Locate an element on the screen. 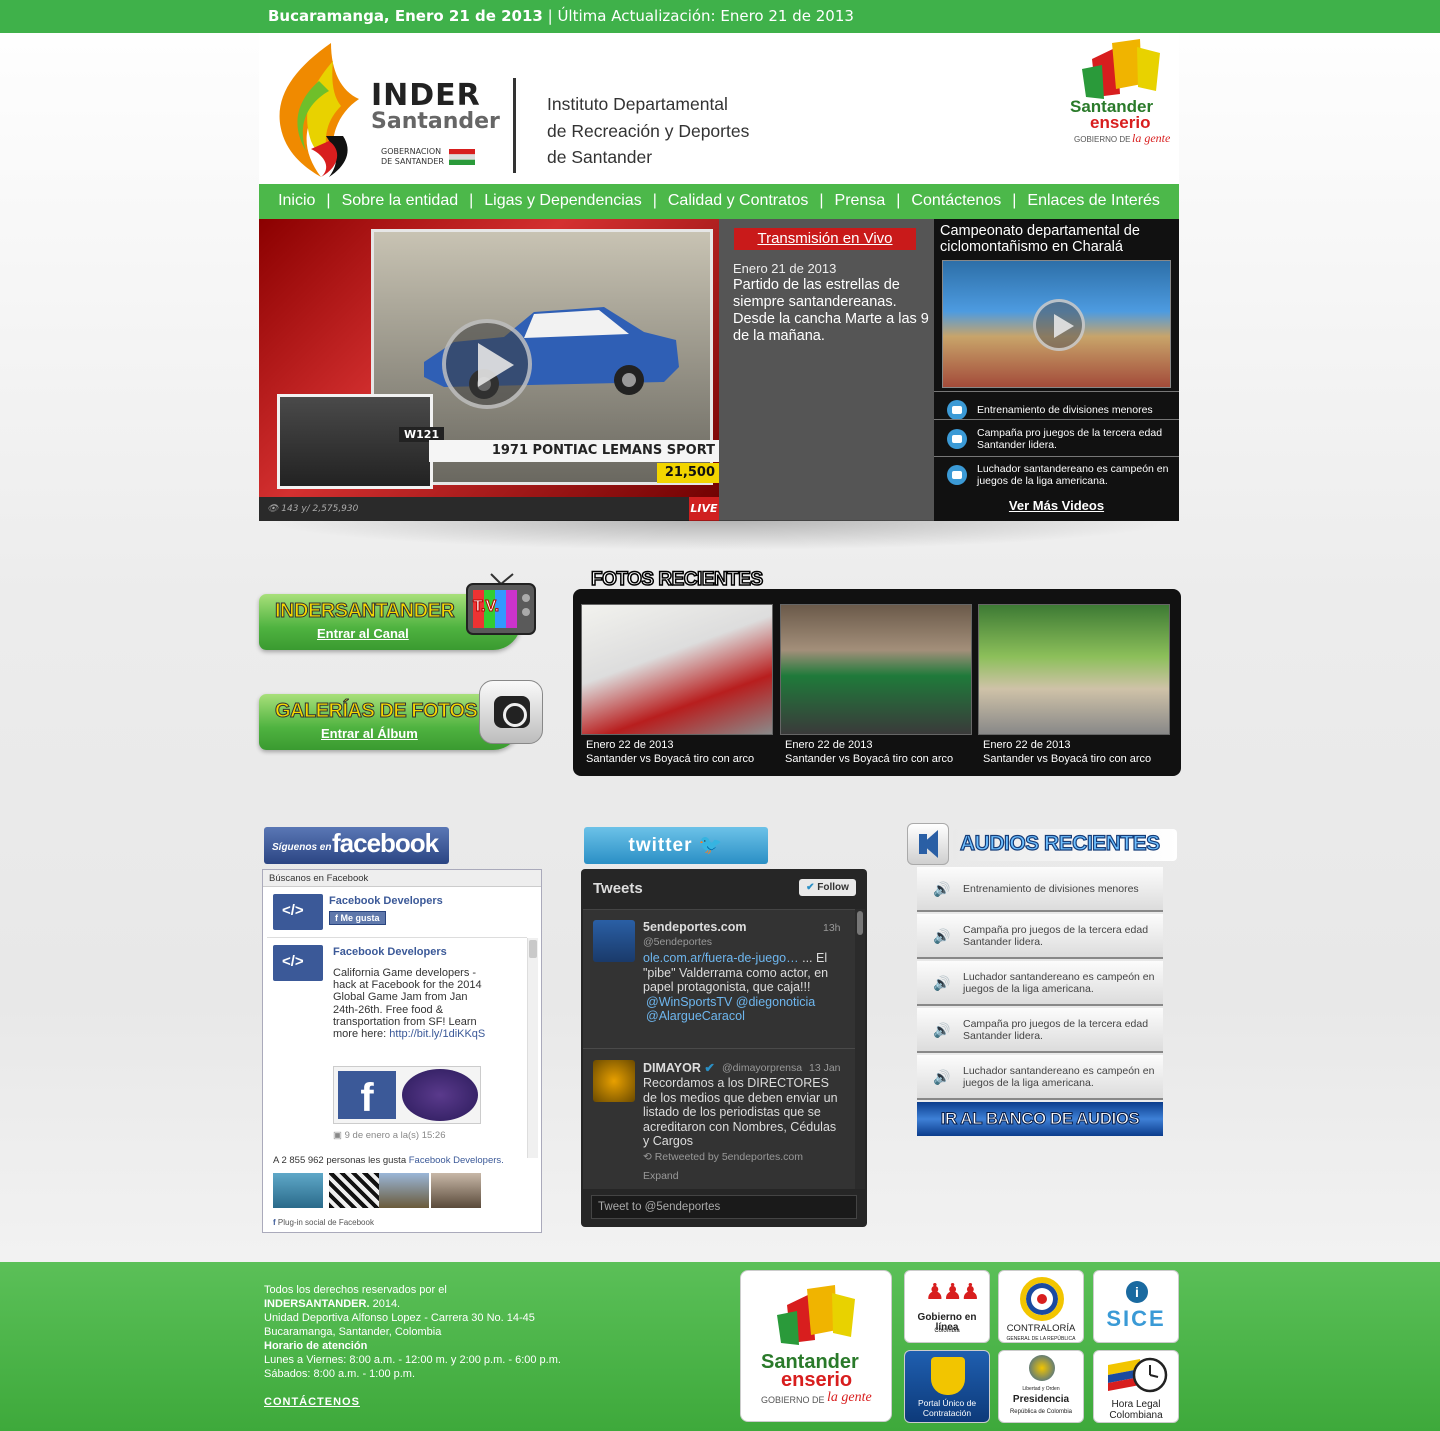 This screenshot has width=1440, height=1431. slider-shadow is located at coordinates (719, 535).